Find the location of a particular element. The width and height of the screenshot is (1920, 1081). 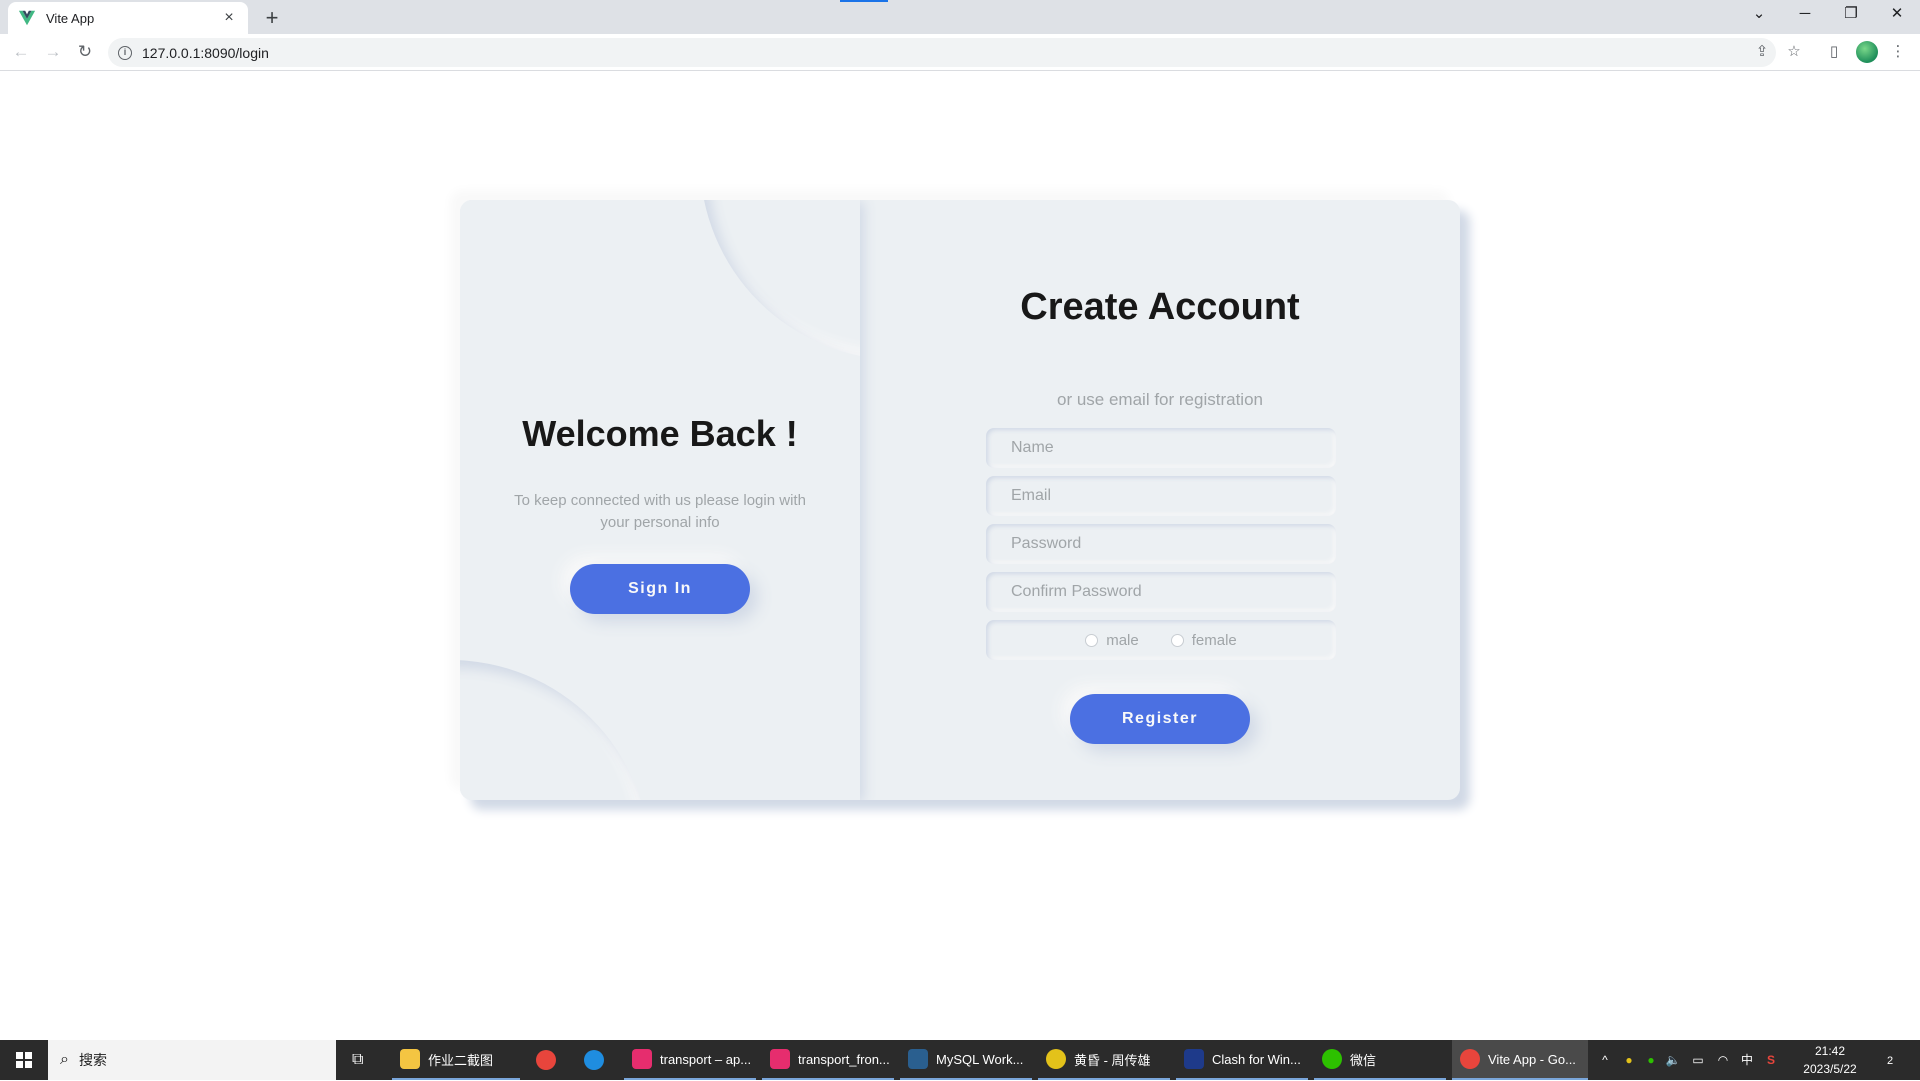

gender-option-female: female is located at coordinates (1203, 640).